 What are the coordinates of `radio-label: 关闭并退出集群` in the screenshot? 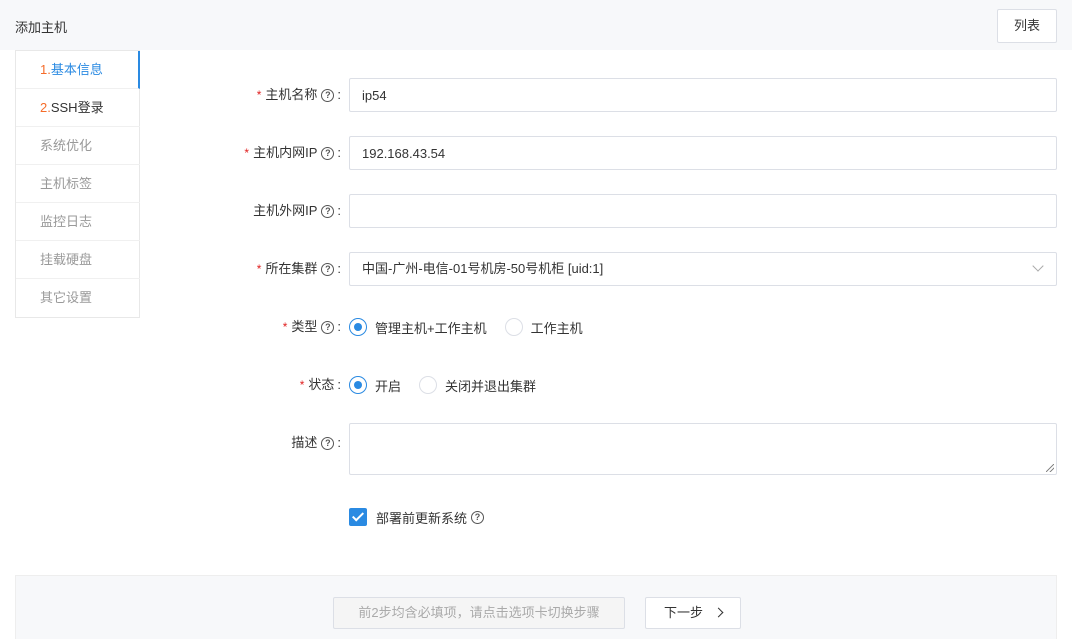 It's located at (491, 386).